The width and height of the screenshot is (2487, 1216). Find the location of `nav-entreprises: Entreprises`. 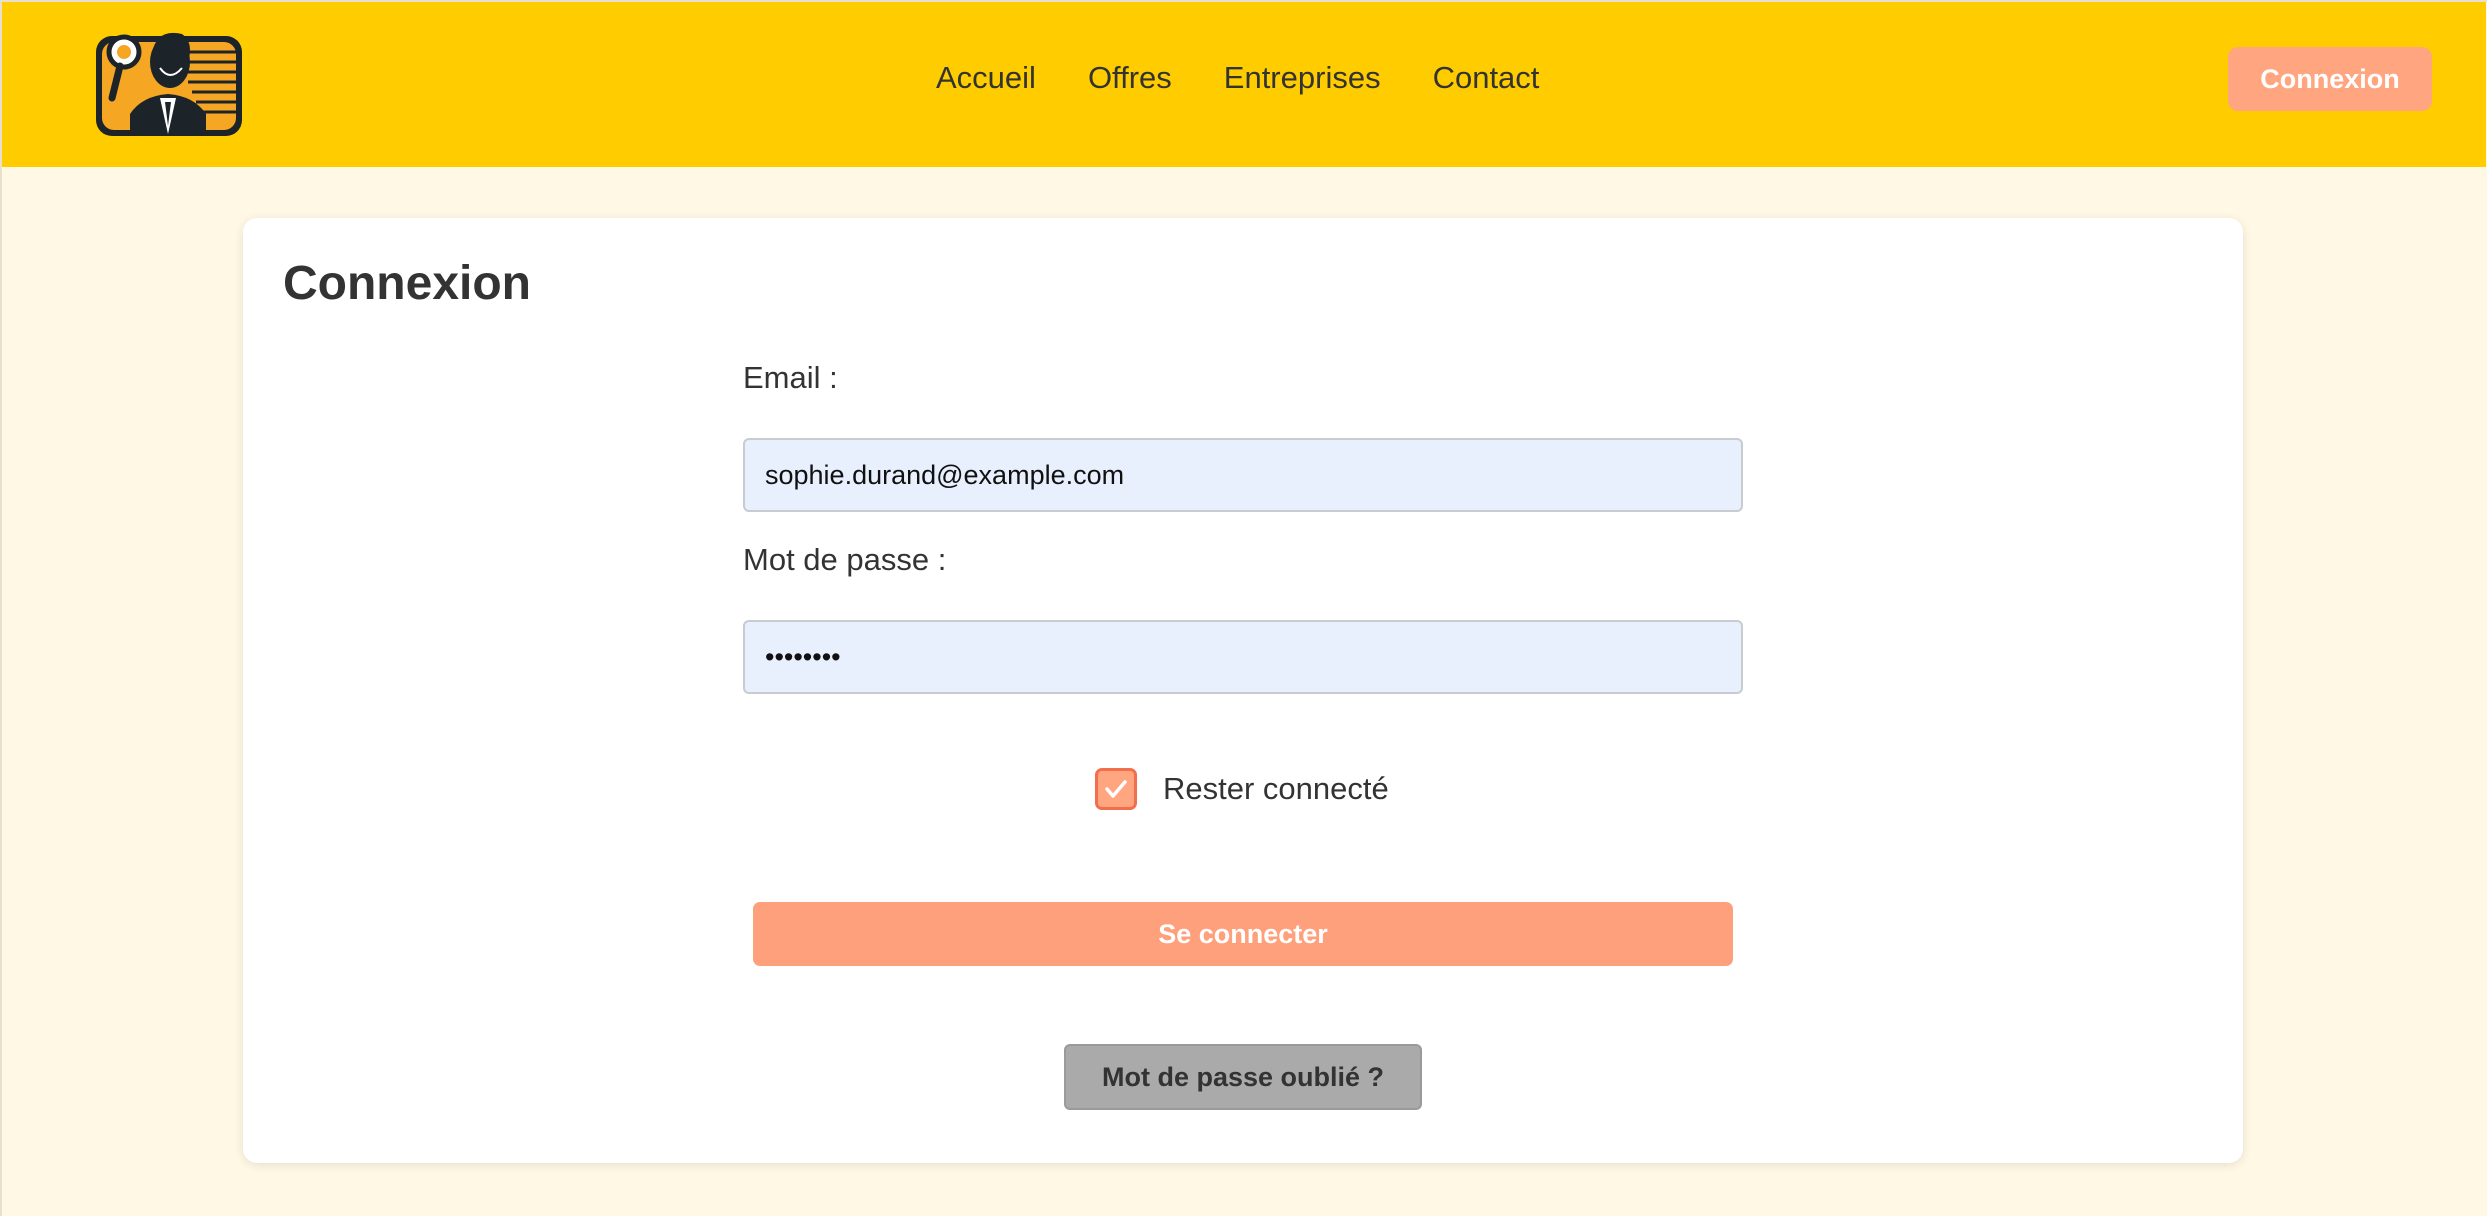

nav-entreprises: Entreprises is located at coordinates (1302, 78).